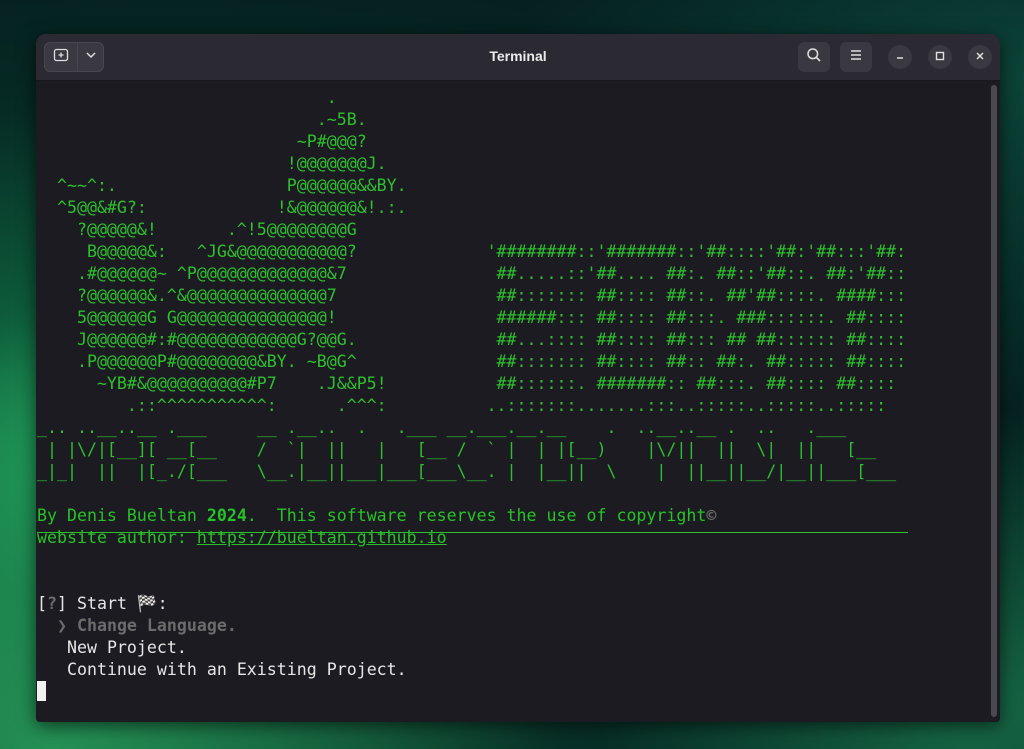 This screenshot has height=749, width=1024. I want to click on menu-button, so click(856, 57).